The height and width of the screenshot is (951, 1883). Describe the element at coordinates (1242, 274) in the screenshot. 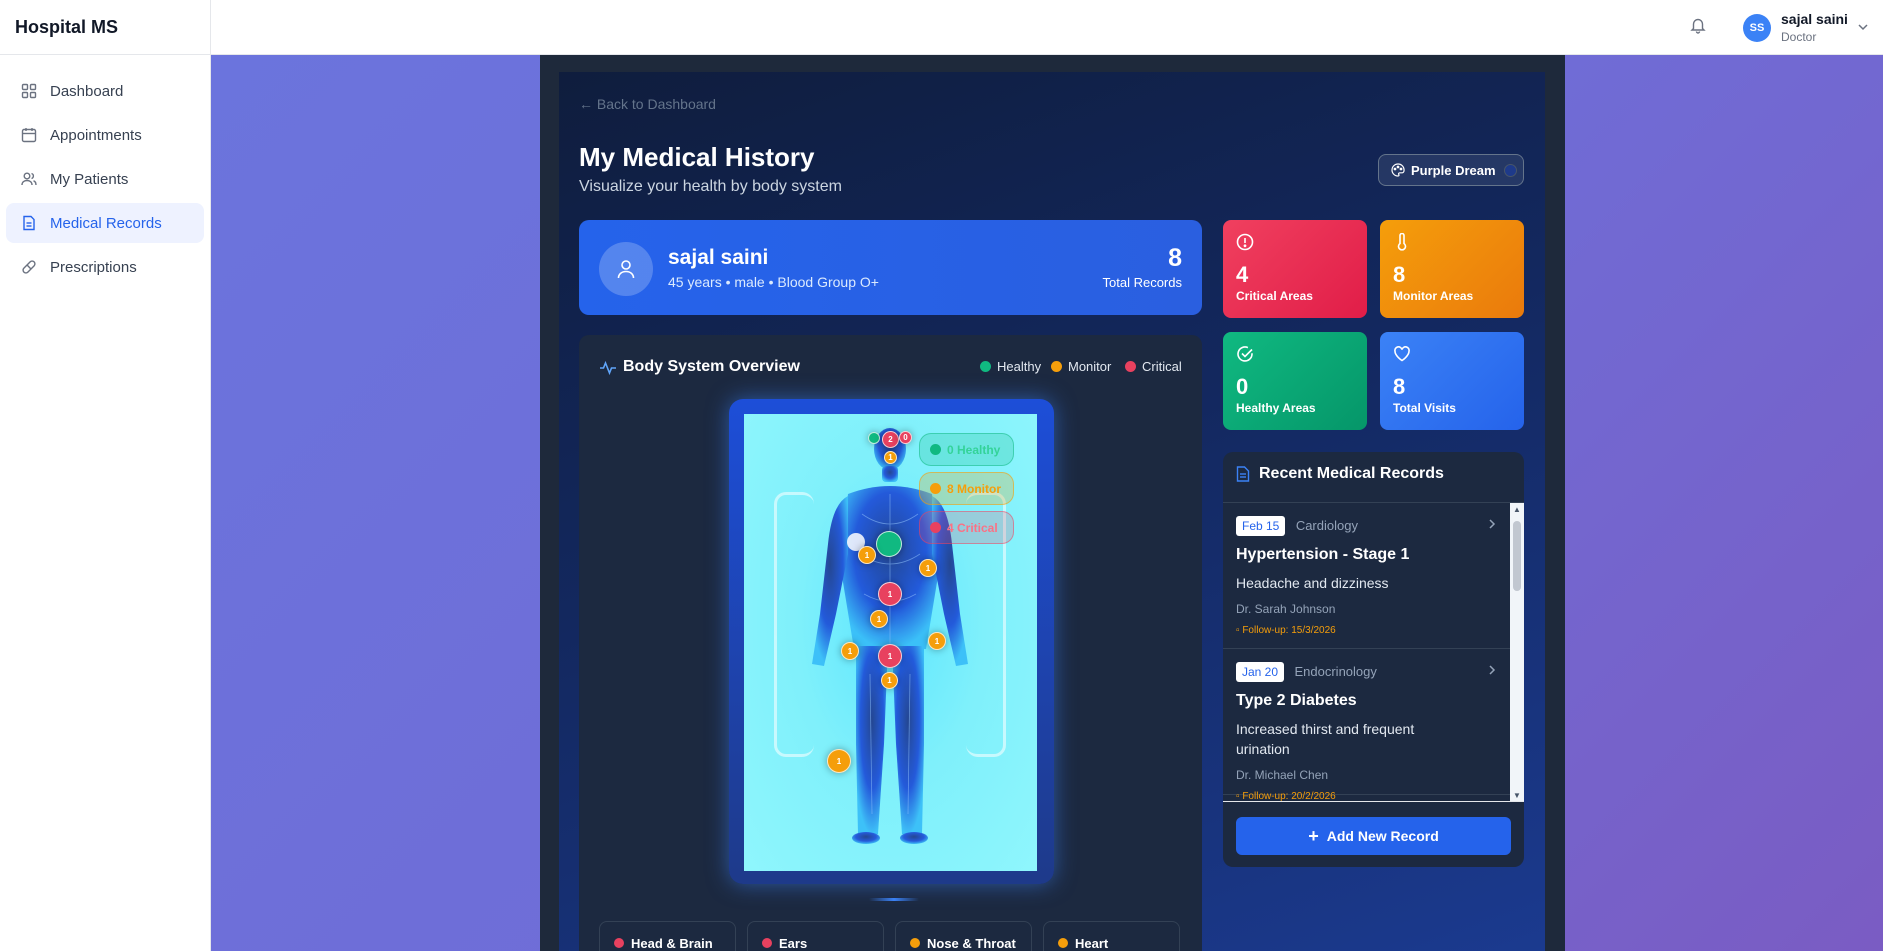

I see `stat-value: 4` at that location.